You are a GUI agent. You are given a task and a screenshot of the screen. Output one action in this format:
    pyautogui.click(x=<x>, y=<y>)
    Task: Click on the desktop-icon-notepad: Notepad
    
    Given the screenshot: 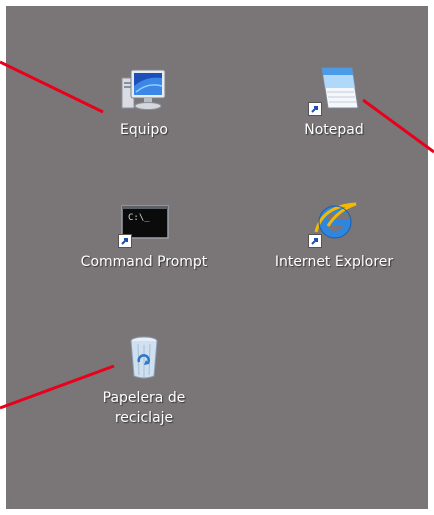 What is the action you would take?
    pyautogui.click(x=334, y=102)
    